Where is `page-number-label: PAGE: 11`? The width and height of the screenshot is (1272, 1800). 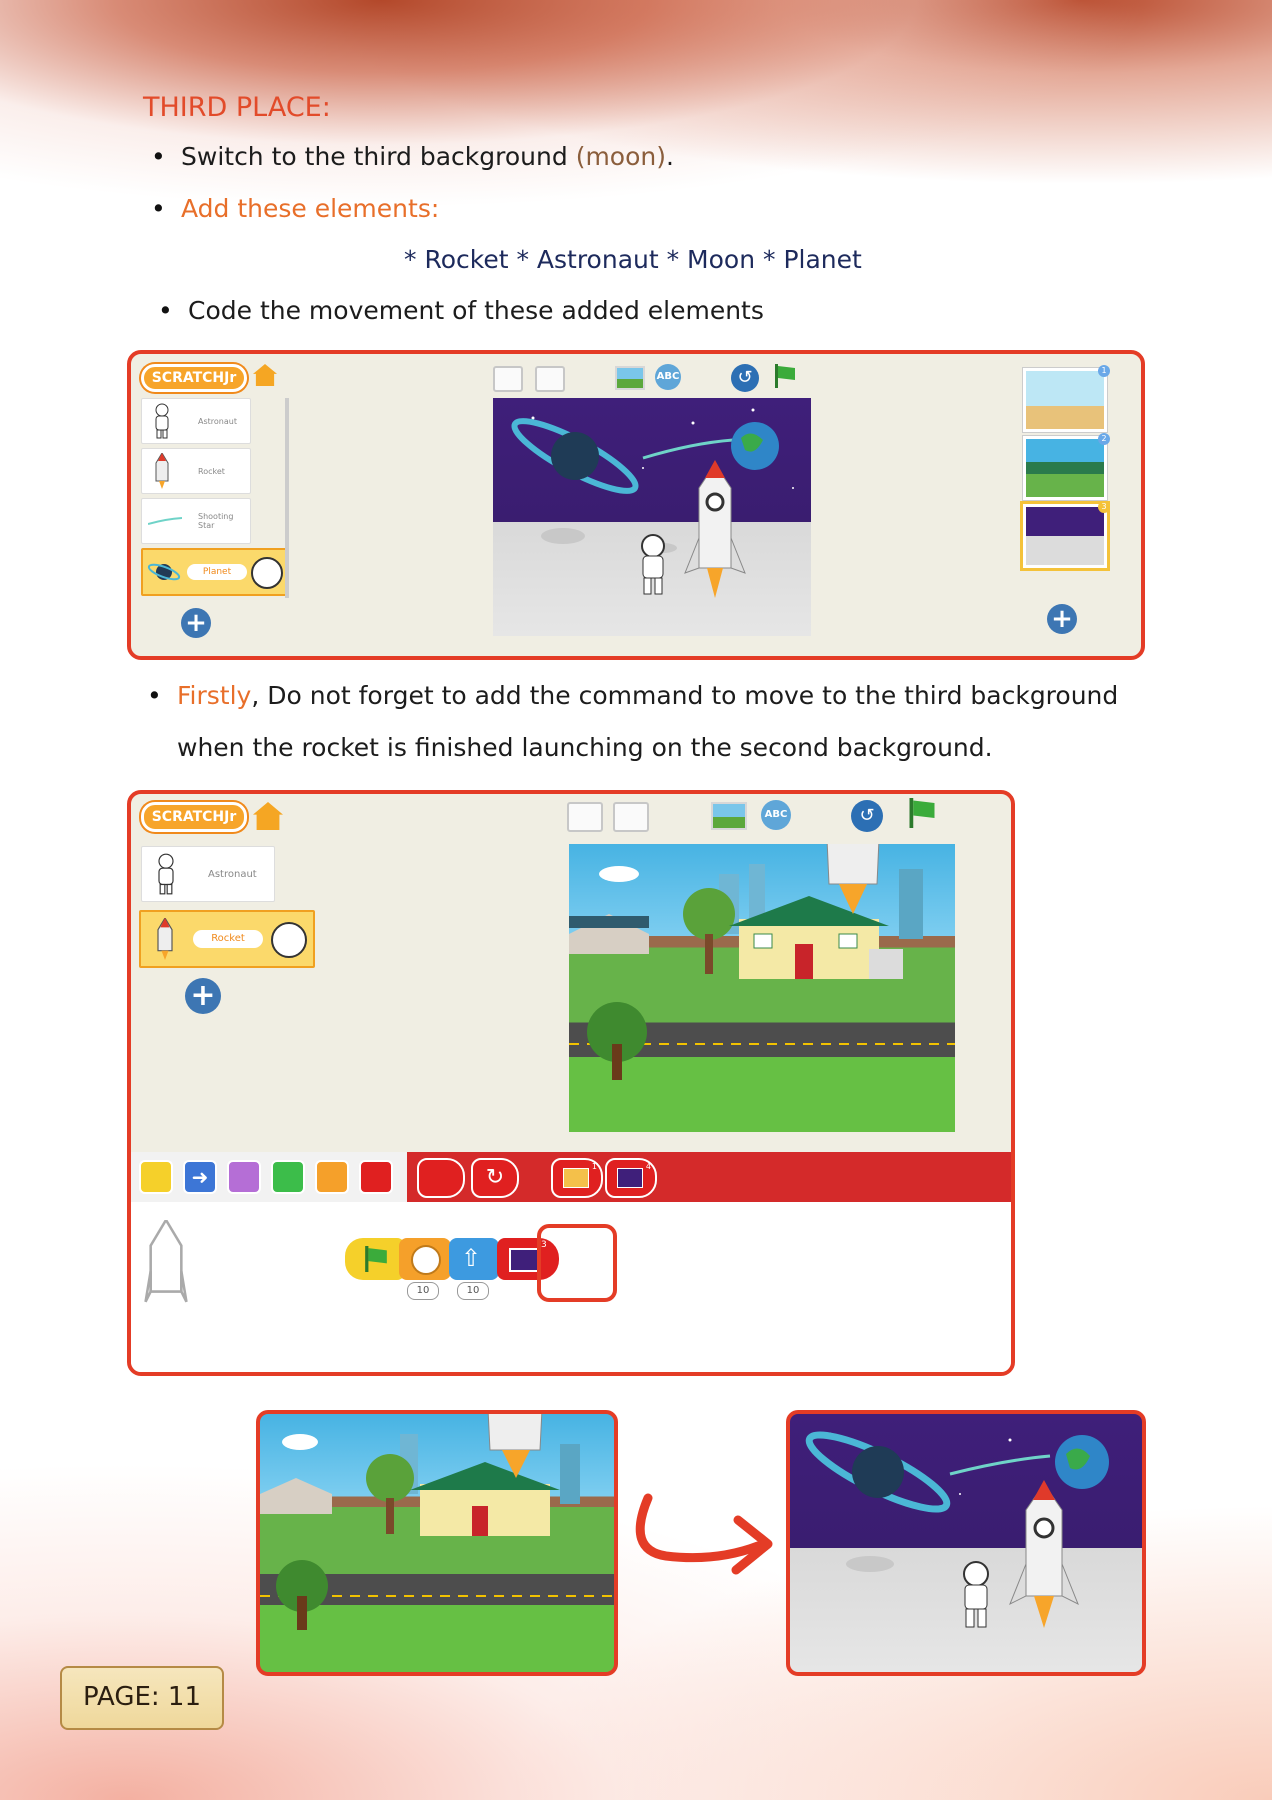
page-number-label: PAGE: 11 is located at coordinates (142, 1697).